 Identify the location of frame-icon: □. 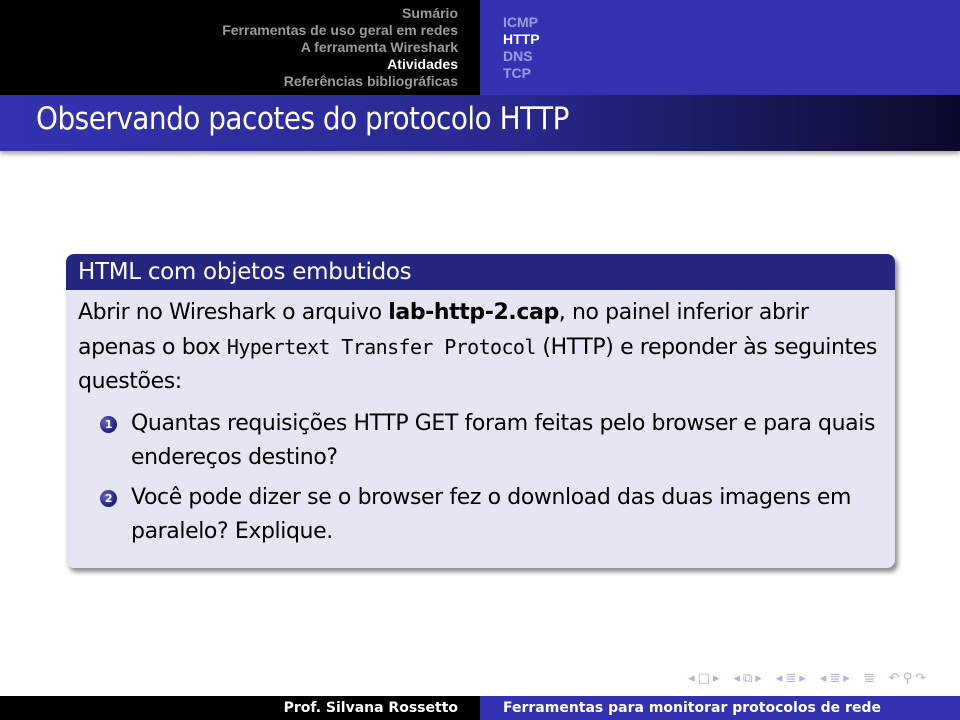
(704, 678).